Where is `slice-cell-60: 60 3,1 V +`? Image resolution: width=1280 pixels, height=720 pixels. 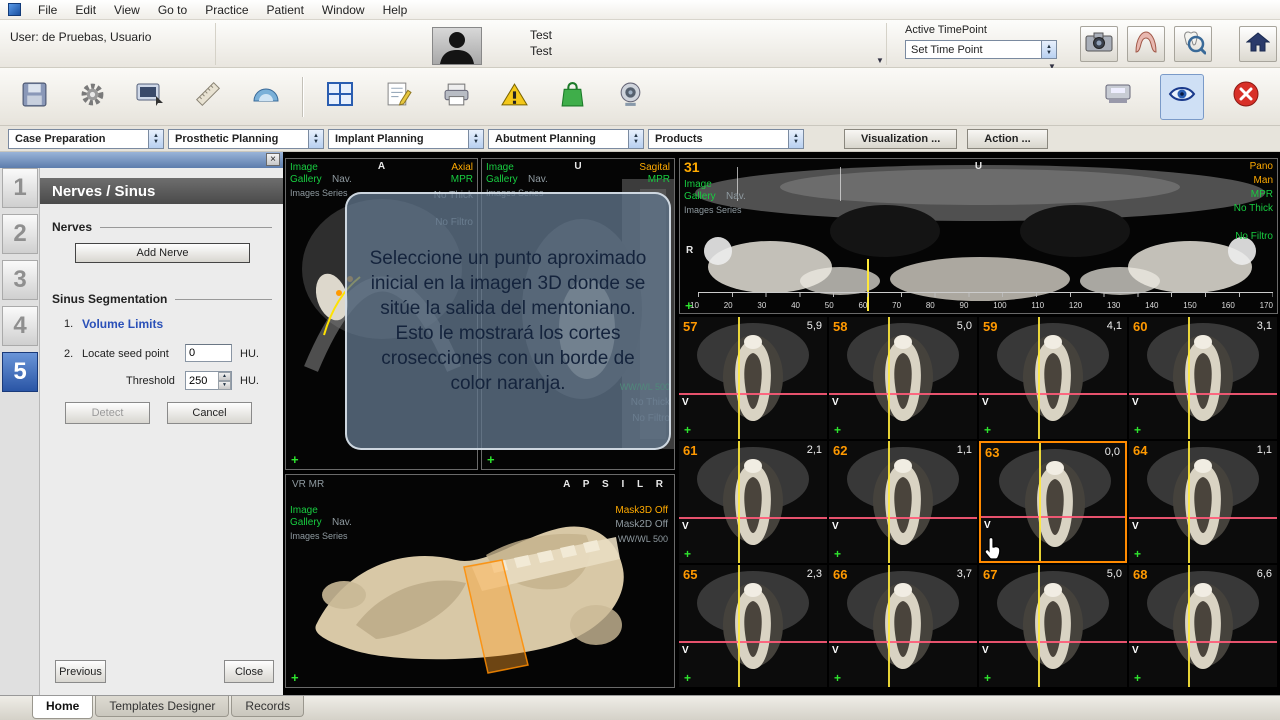
slice-cell-60: 60 3,1 V + is located at coordinates (1203, 378).